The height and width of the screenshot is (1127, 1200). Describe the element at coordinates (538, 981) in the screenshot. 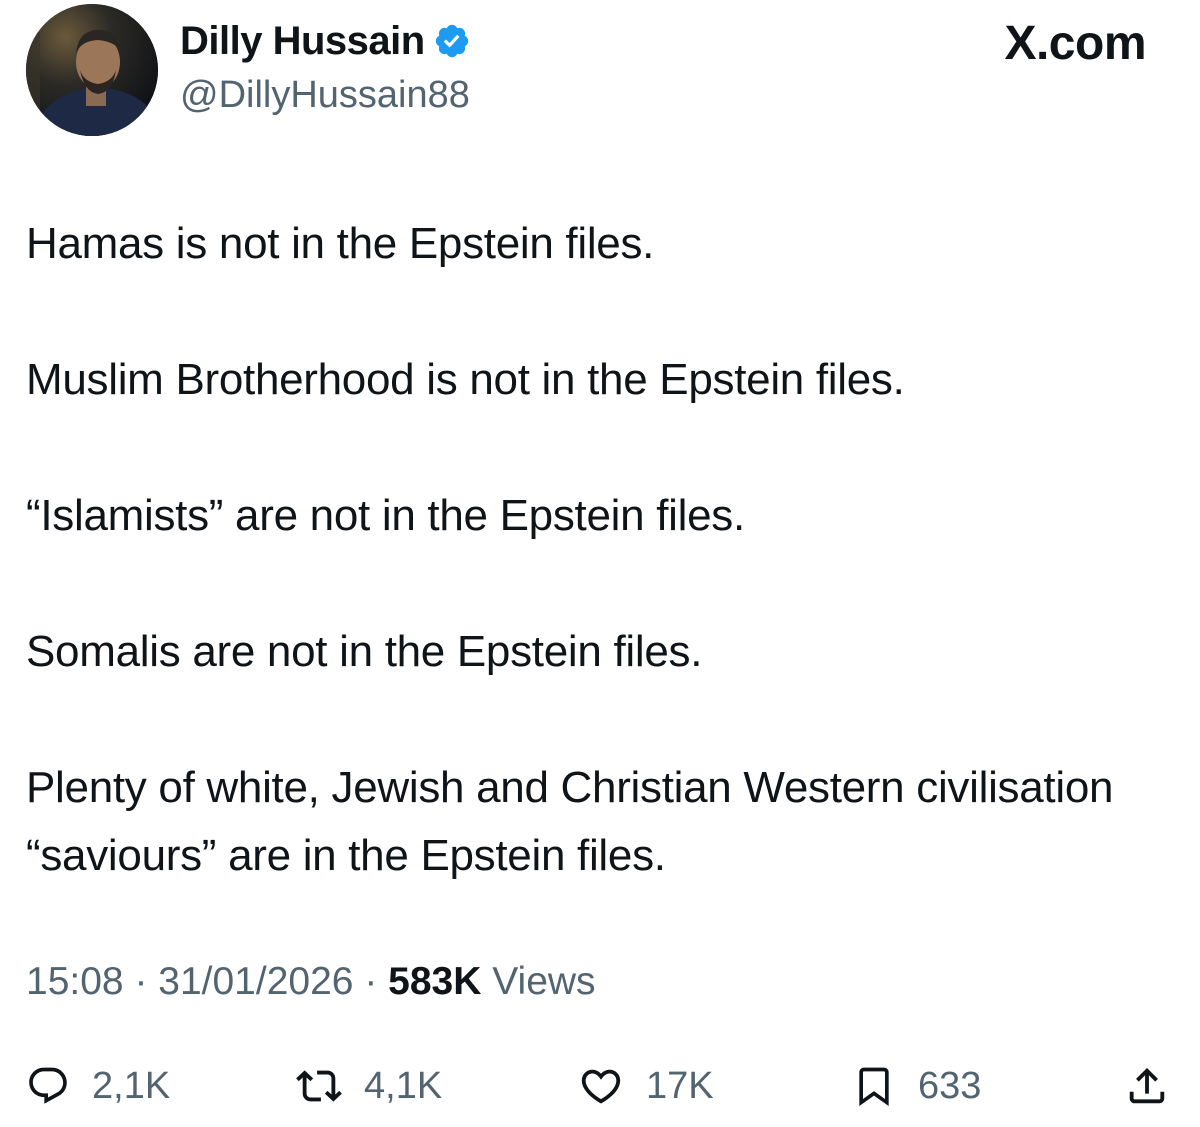

I see `views-label: Views` at that location.